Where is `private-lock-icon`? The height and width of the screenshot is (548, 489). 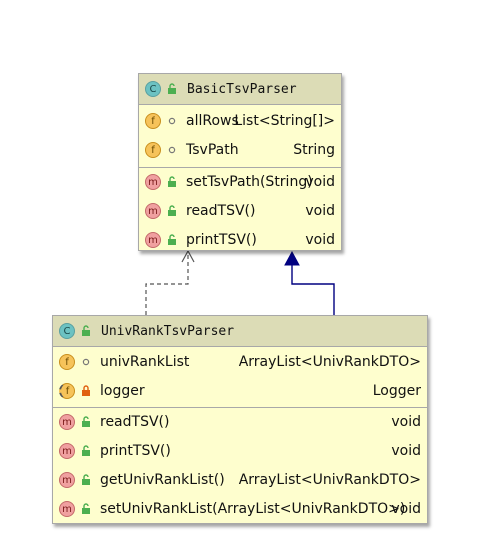
private-lock-icon is located at coordinates (86, 390).